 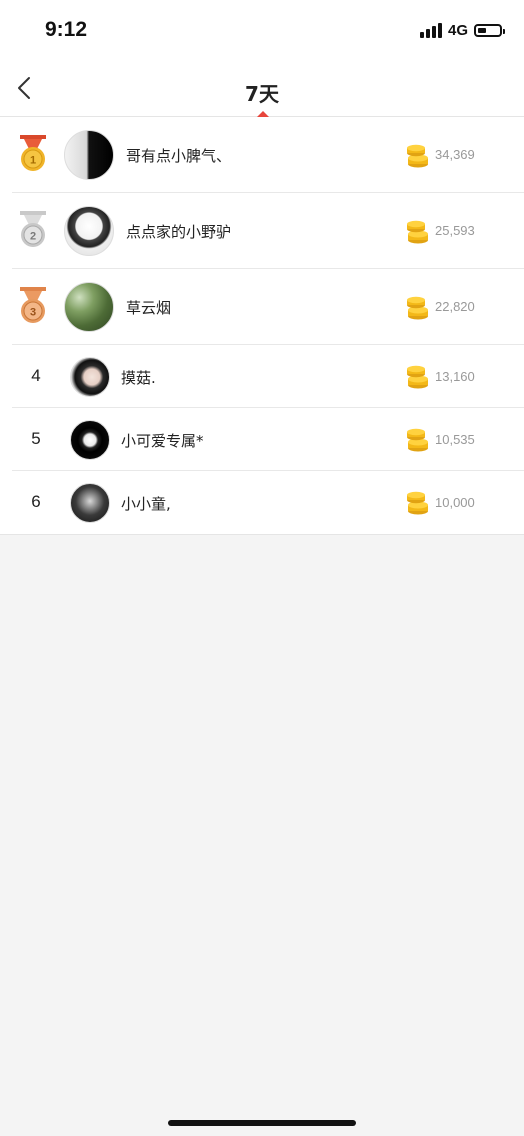 What do you see at coordinates (33, 161) in the screenshot?
I see `svg-text: 1` at bounding box center [33, 161].